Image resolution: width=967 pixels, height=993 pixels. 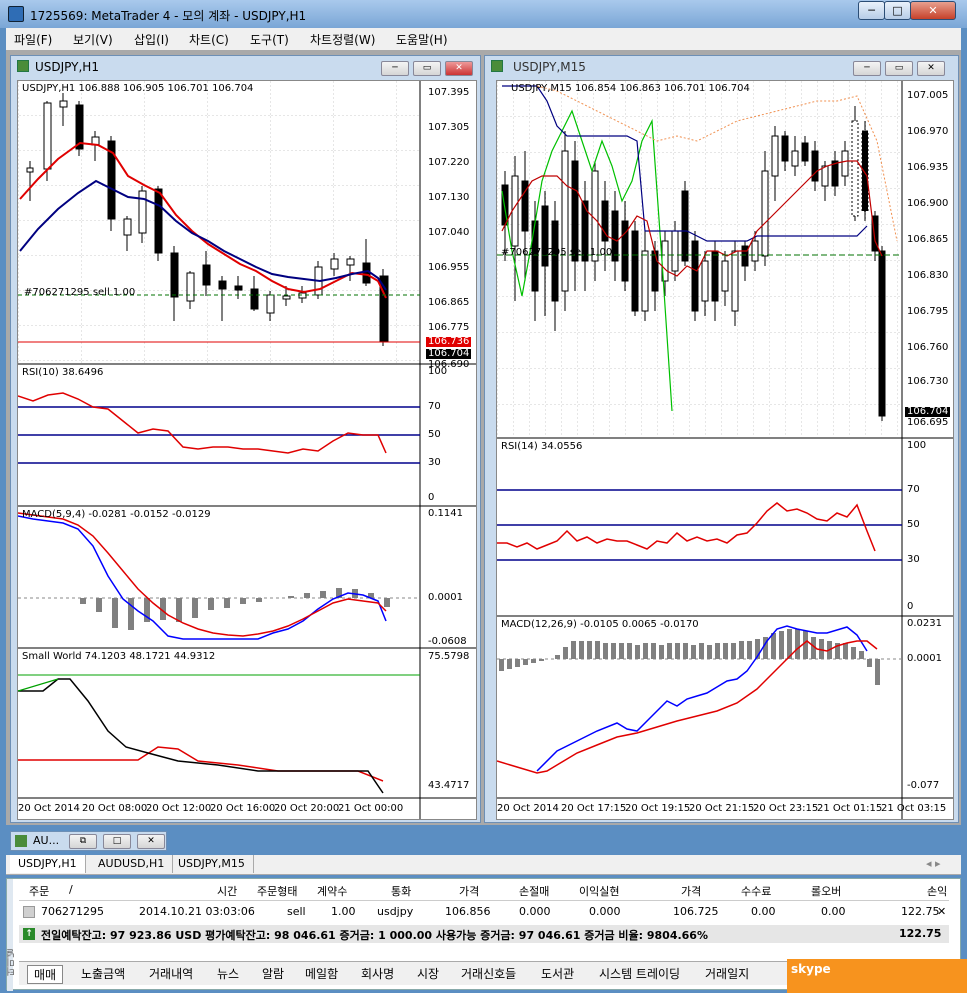 What do you see at coordinates (33, 39) in the screenshot?
I see `menu-file: 파일(F)` at bounding box center [33, 39].